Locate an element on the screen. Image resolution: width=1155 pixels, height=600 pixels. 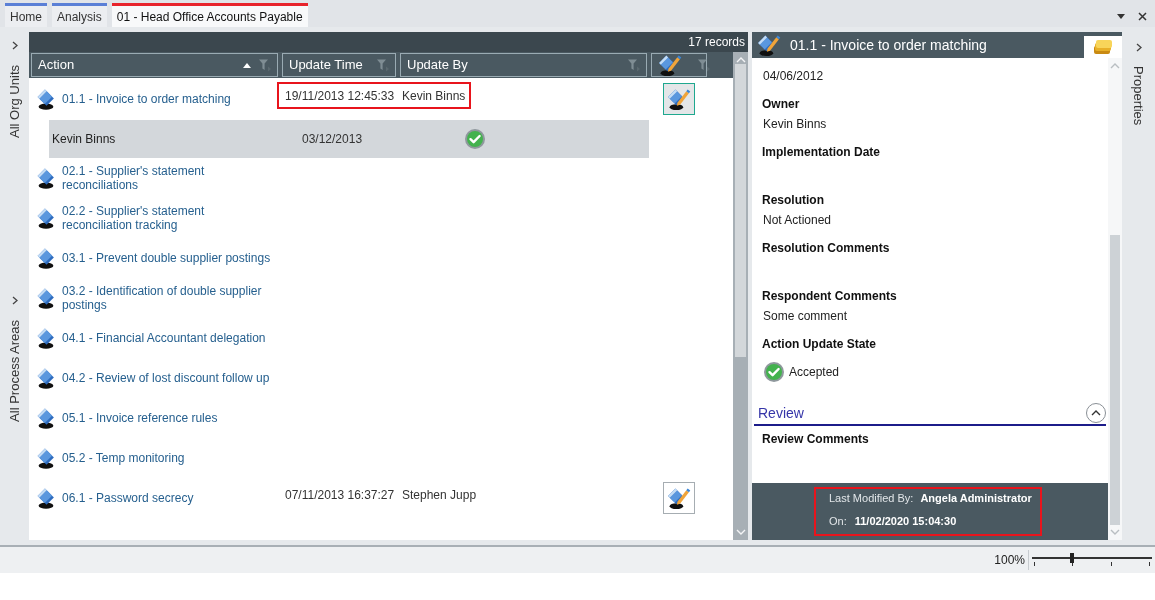
collapsed-panel-button: All Org Units is located at coordinates (14, 89).